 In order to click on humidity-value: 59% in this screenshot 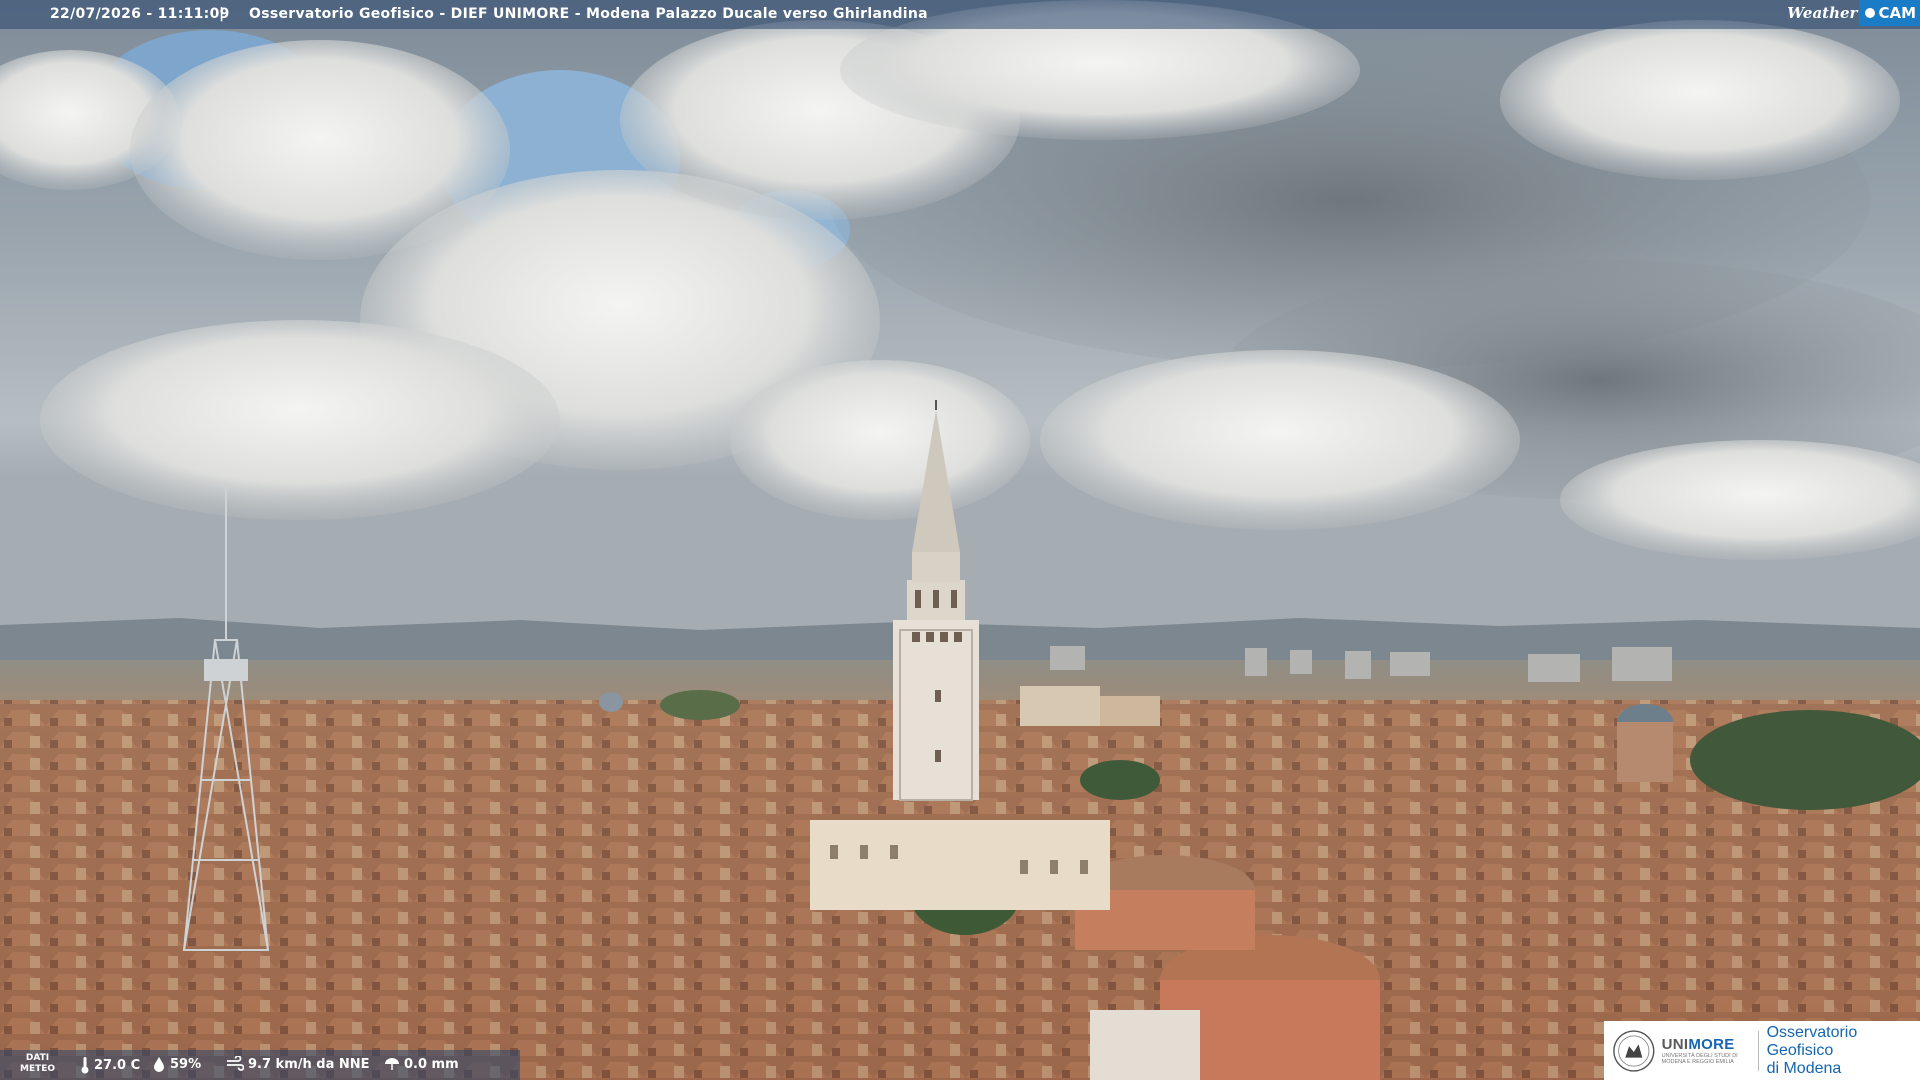, I will do `click(186, 1064)`.